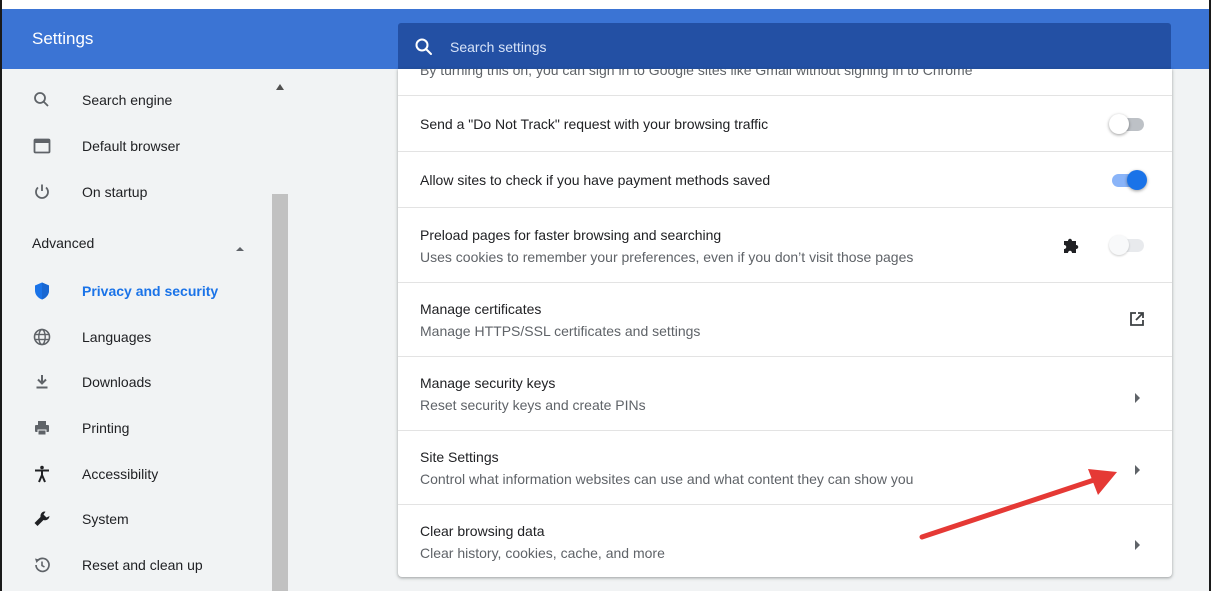 The width and height of the screenshot is (1211, 591). What do you see at coordinates (135, 244) in the screenshot?
I see `advanced-section-toggle: Advanced` at bounding box center [135, 244].